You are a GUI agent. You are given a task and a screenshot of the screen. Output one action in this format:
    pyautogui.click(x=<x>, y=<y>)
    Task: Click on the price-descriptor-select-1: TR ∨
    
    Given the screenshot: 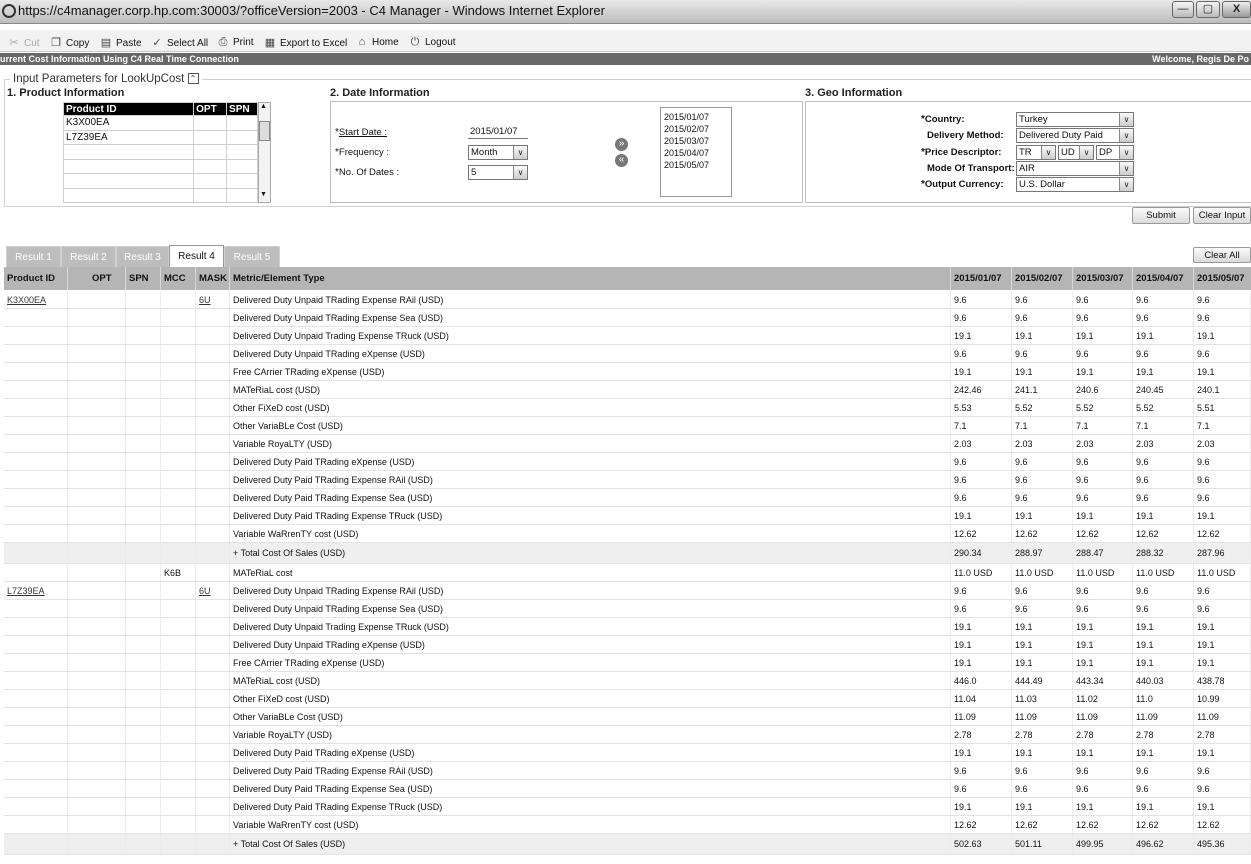 What is the action you would take?
    pyautogui.click(x=1036, y=152)
    